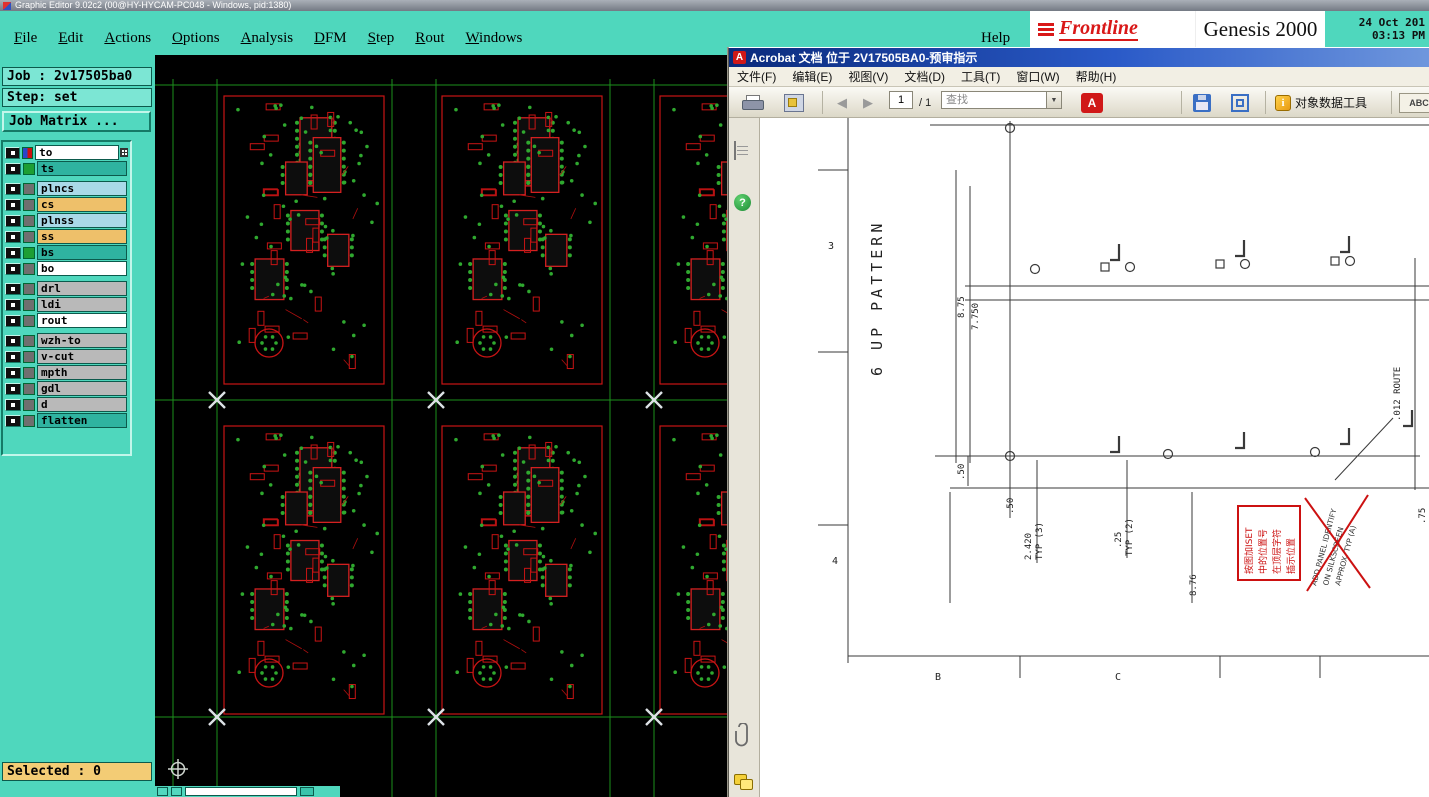 Image resolution: width=1429 pixels, height=797 pixels. I want to click on layer-name-ss: ss, so click(82, 236).